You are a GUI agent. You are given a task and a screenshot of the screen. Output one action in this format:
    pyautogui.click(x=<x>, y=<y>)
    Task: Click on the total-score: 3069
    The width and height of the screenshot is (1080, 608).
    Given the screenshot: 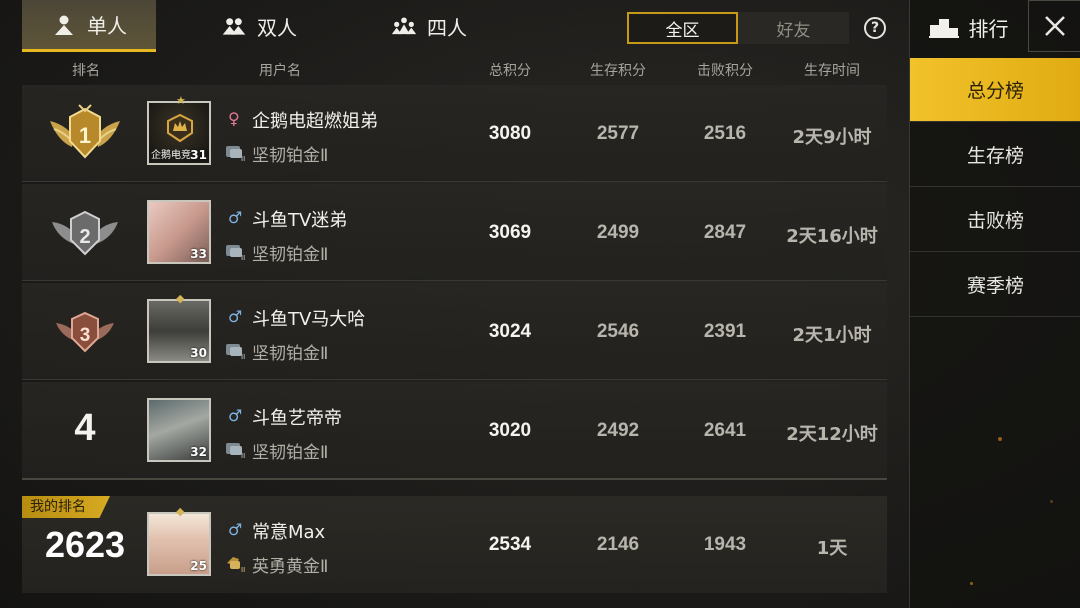 What is the action you would take?
    pyautogui.click(x=510, y=232)
    